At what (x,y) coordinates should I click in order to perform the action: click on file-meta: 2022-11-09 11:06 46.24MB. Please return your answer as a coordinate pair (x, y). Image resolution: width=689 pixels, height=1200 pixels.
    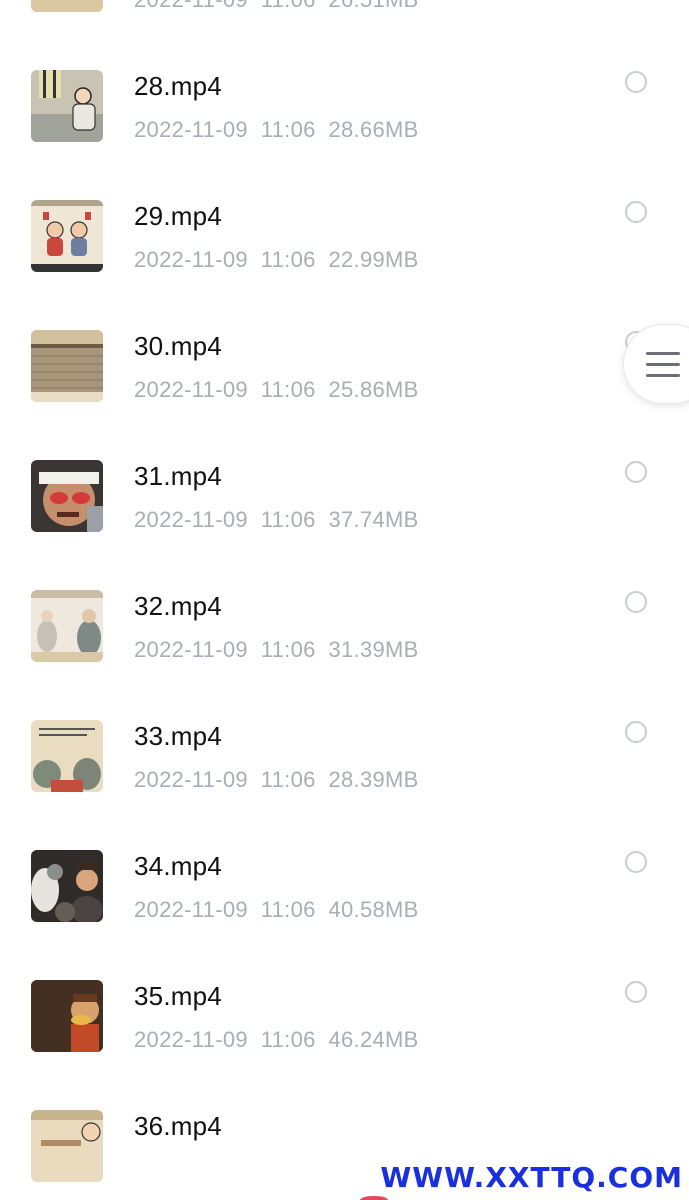
    Looking at the image, I should click on (276, 1040).